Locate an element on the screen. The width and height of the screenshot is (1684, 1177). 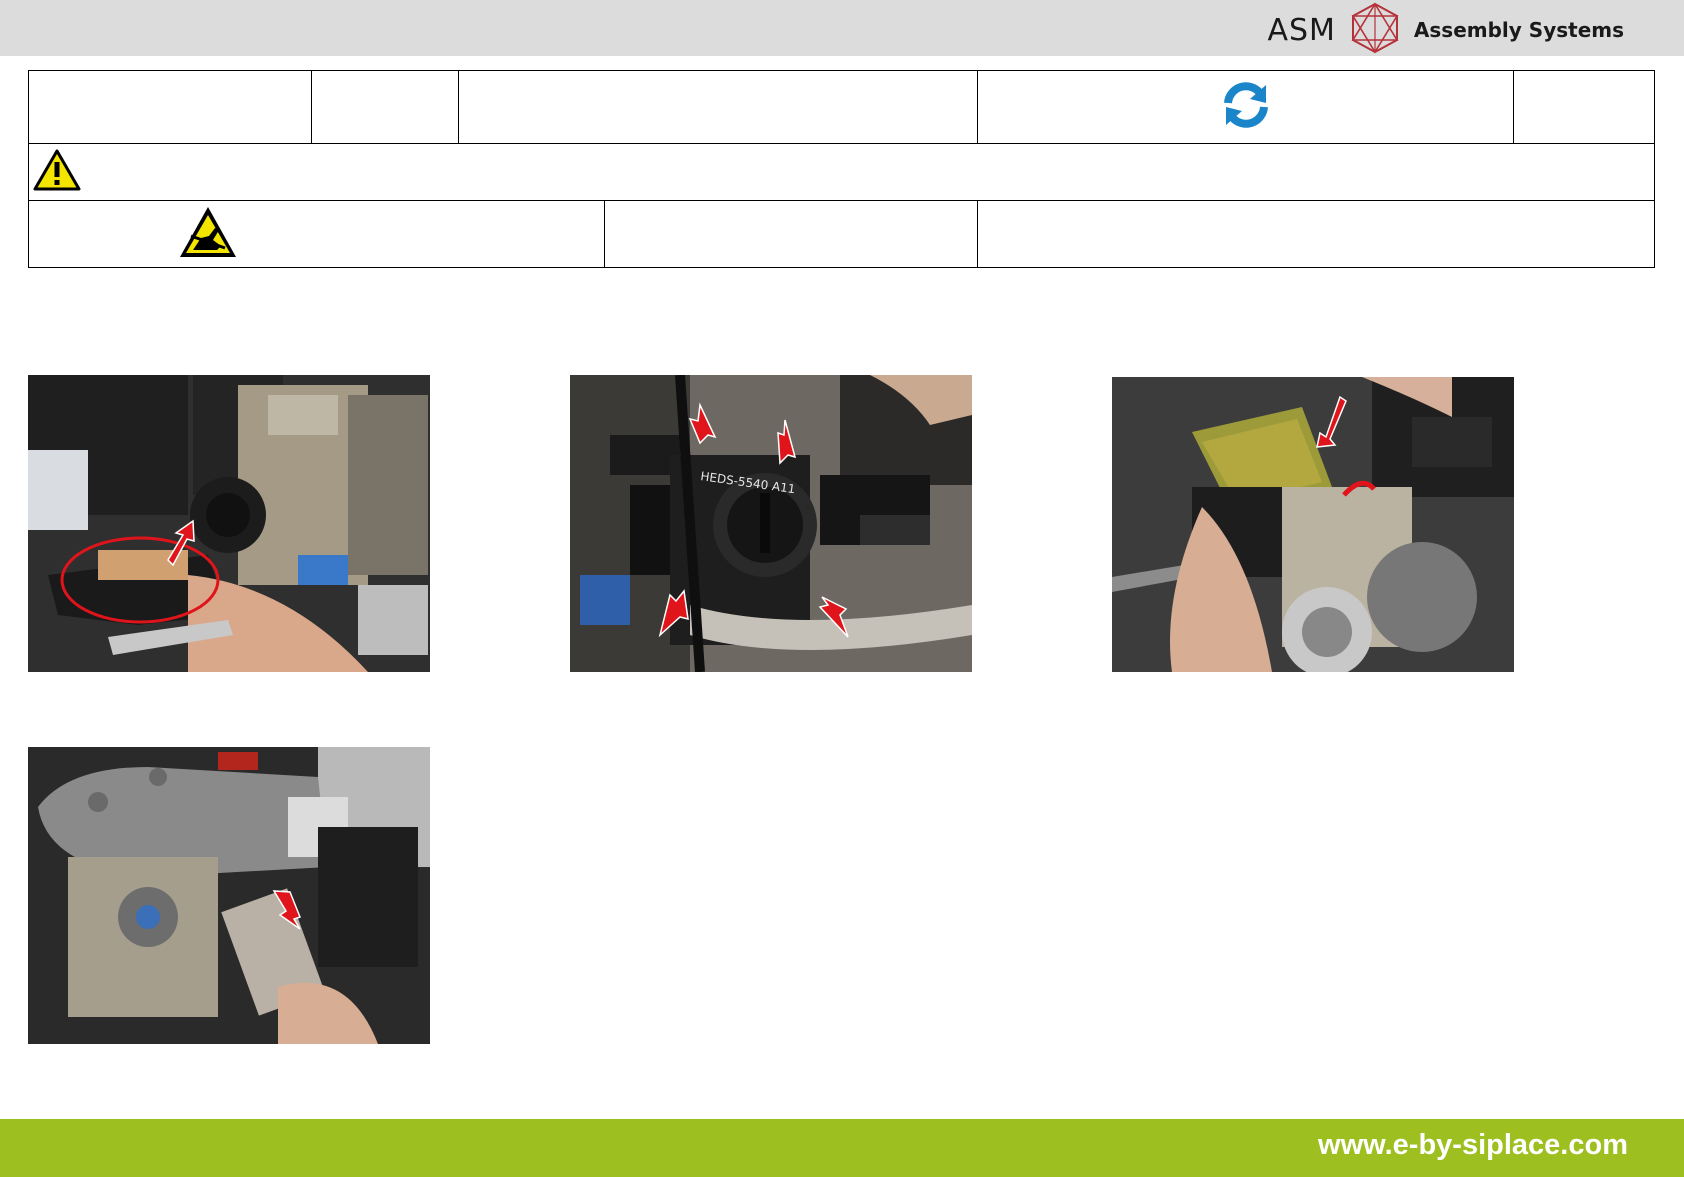
page-footer: www.e-by-siplace.com is located at coordinates (842, 1148).